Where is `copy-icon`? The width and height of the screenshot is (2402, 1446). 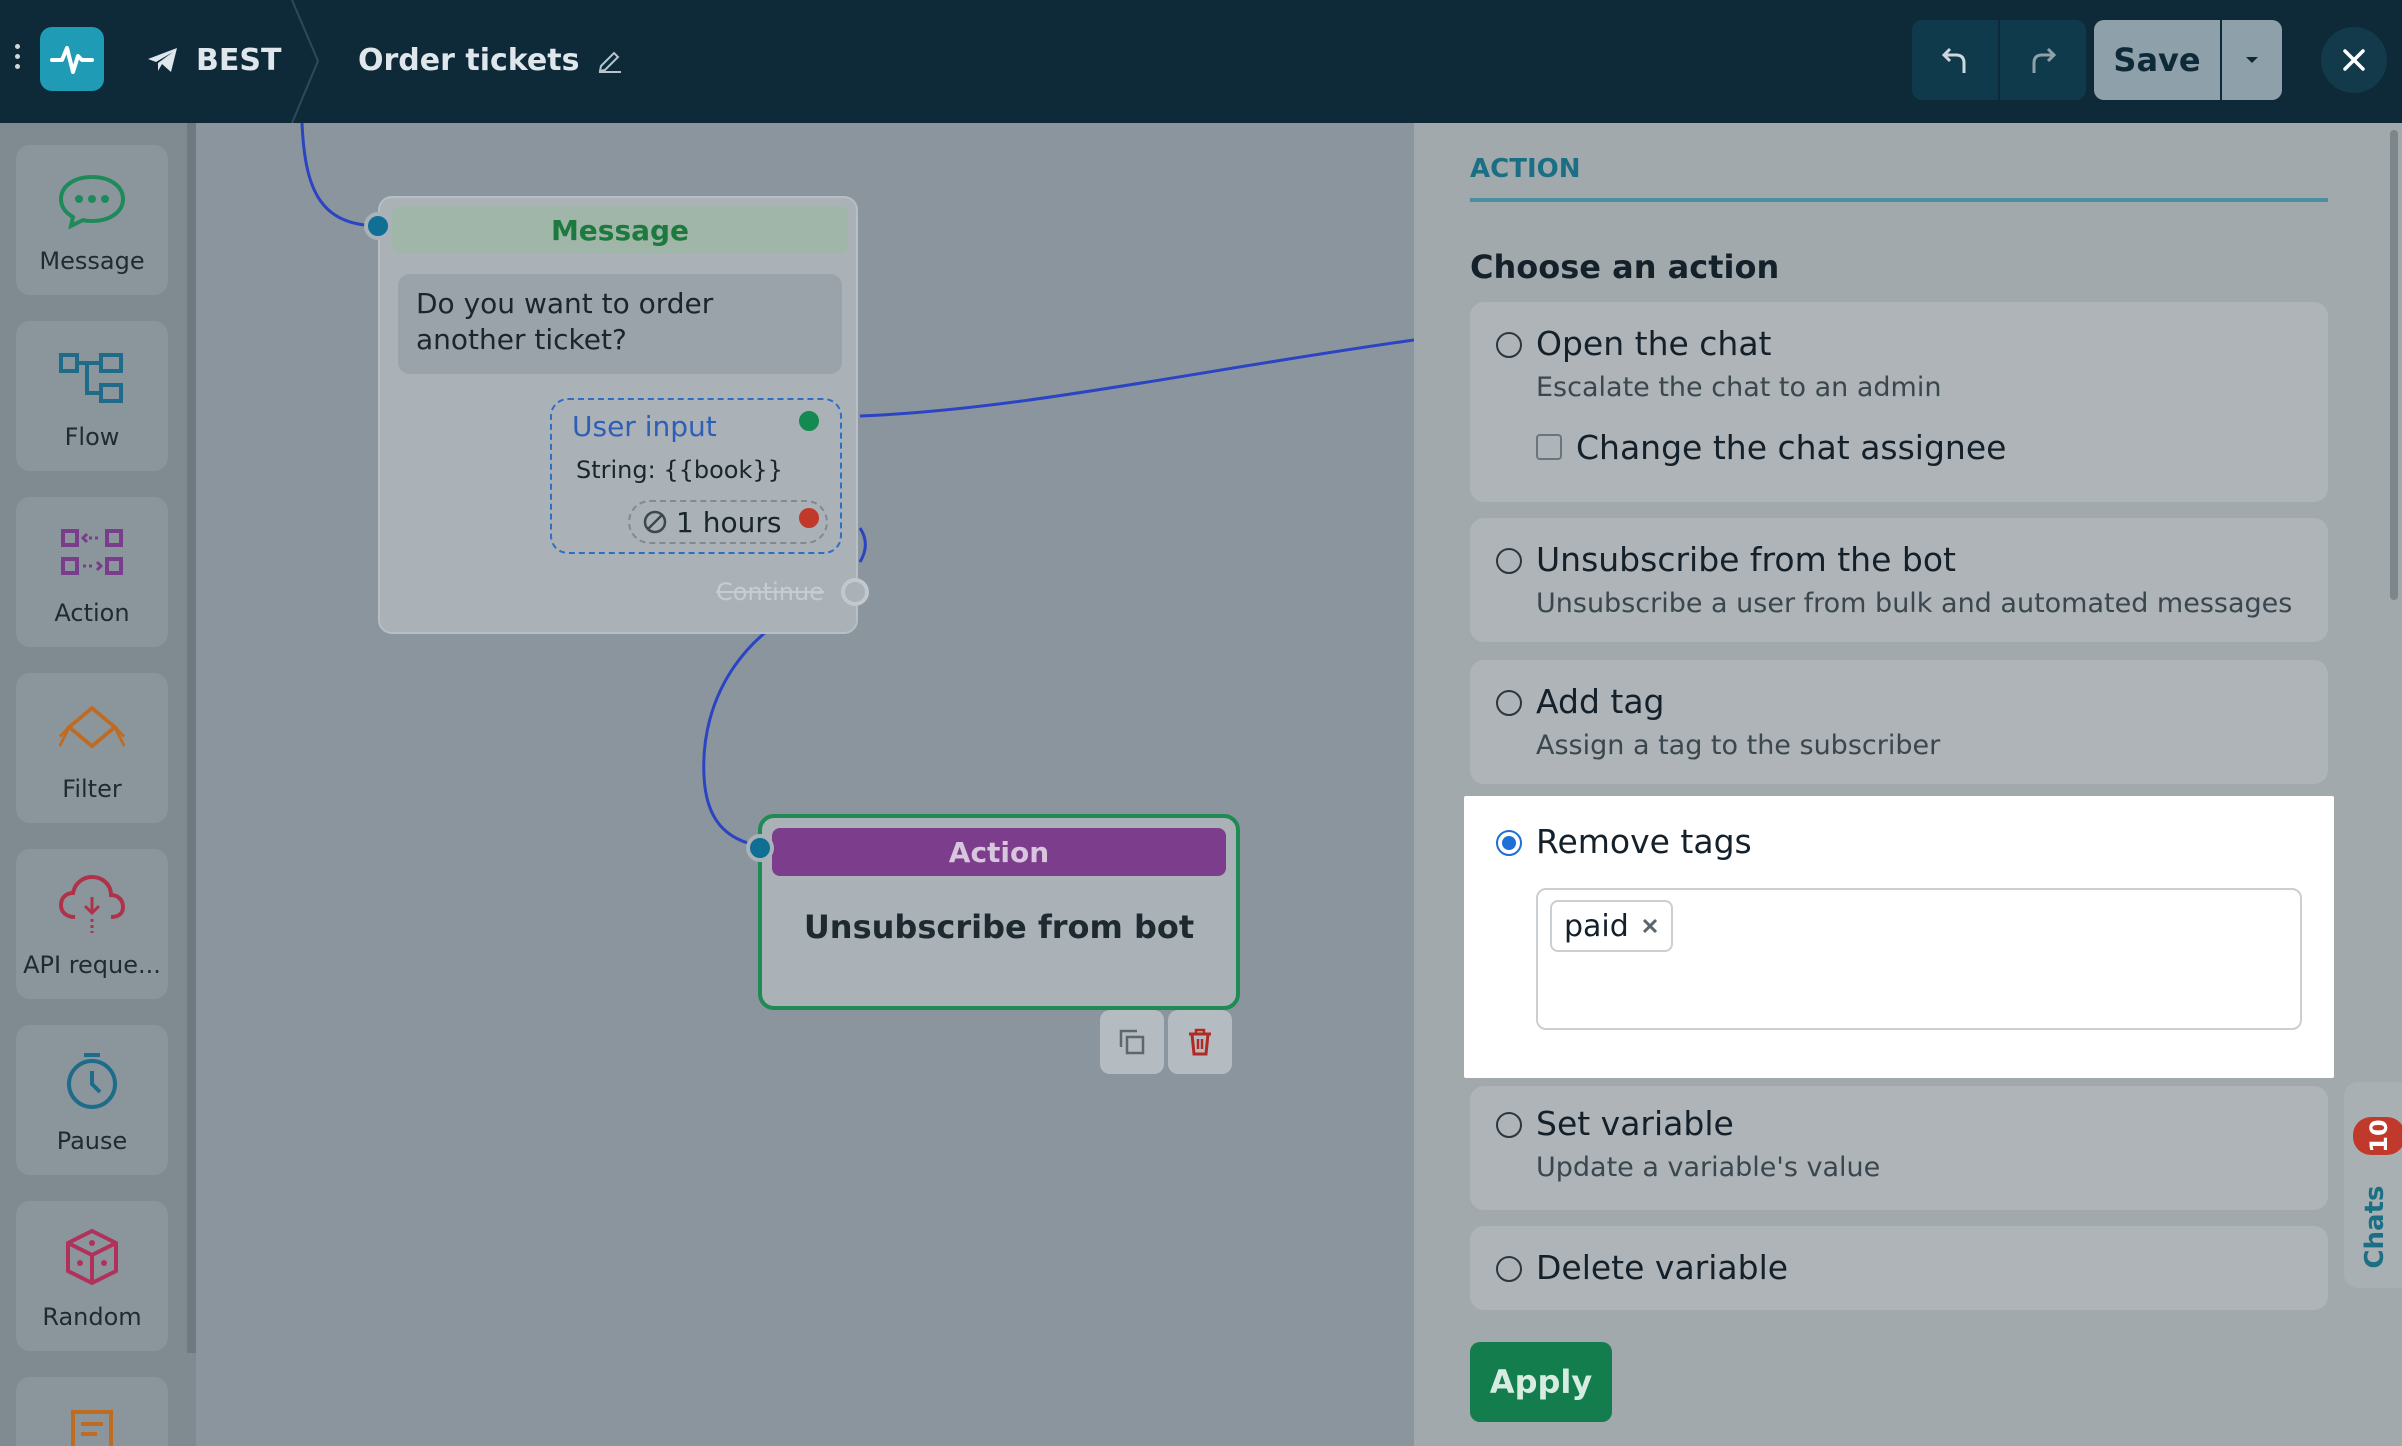
copy-icon is located at coordinates (1132, 1042).